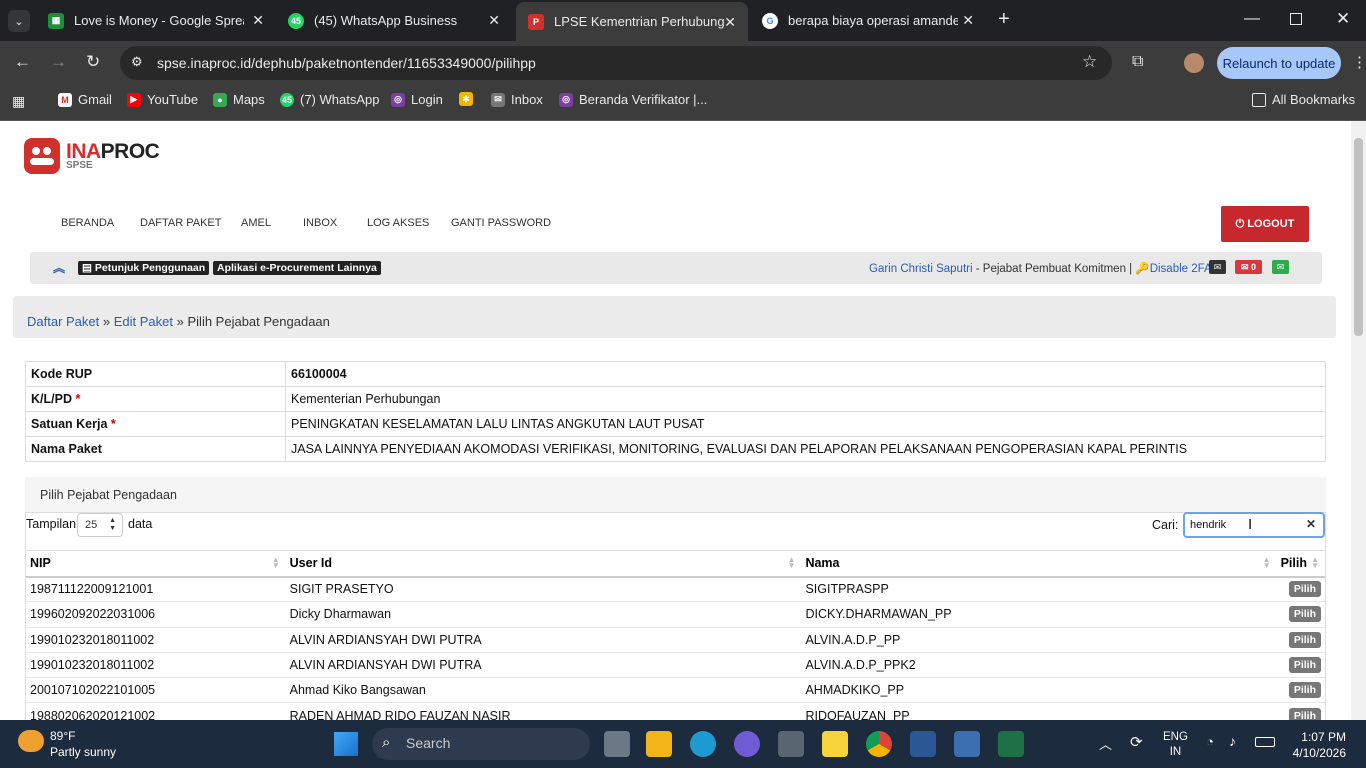  What do you see at coordinates (1265, 742) in the screenshot?
I see `battery-icon` at bounding box center [1265, 742].